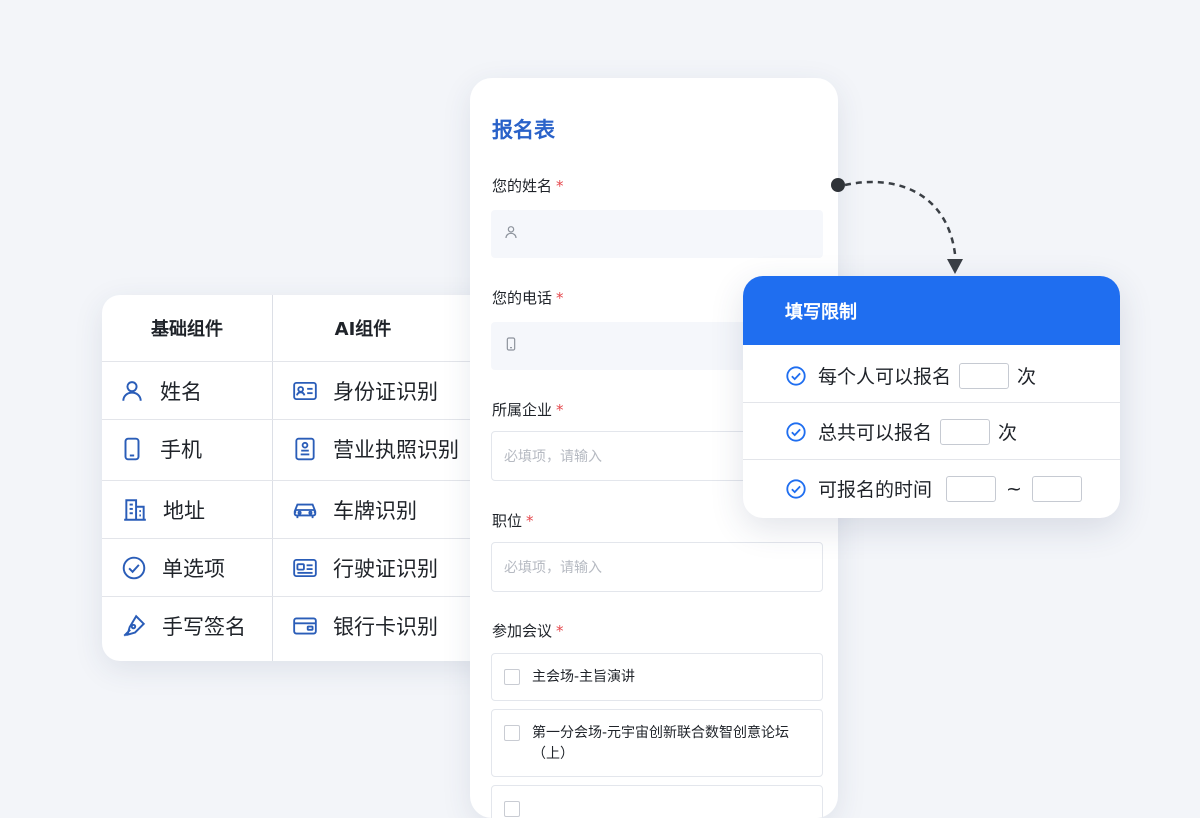  Describe the element at coordinates (204, 627) in the screenshot. I see `component-label: 手写签名` at that location.